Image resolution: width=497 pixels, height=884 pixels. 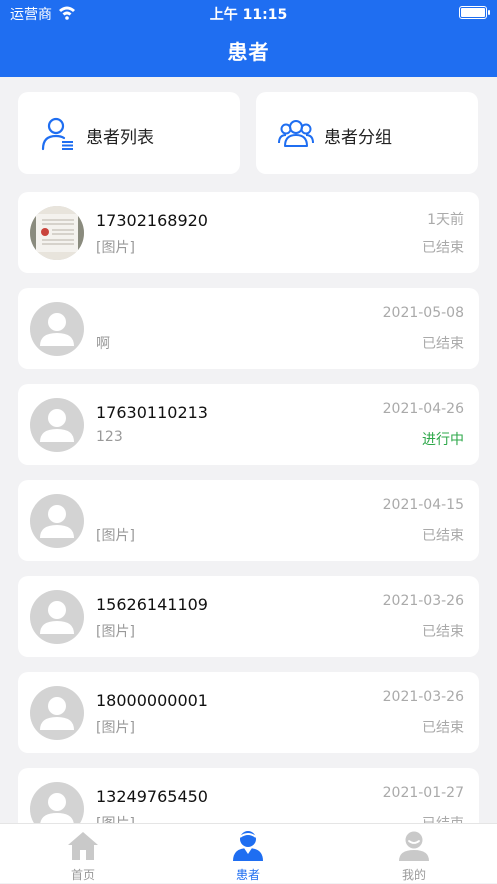 I want to click on tab-profile: 我的, so click(x=414, y=854).